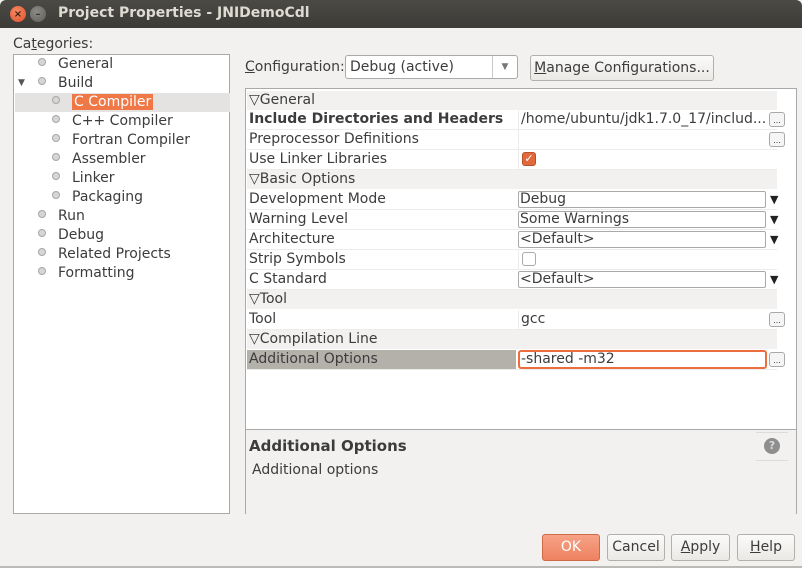 The image size is (802, 568). I want to click on property-name: Development Mode, so click(317, 199).